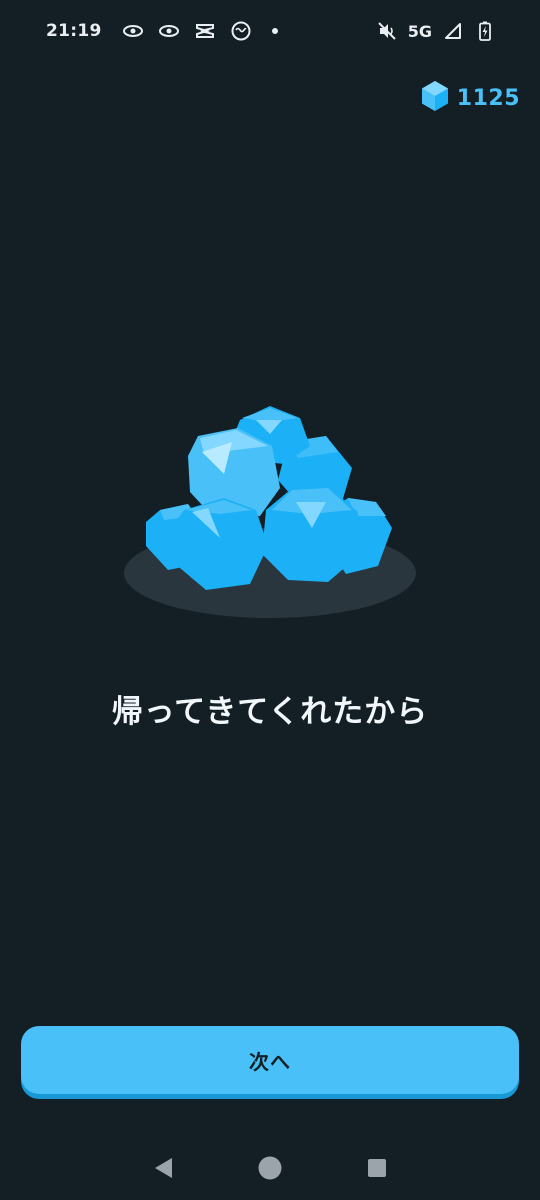 The width and height of the screenshot is (540, 1200). What do you see at coordinates (436, 31) in the screenshot?
I see `status-right: 5G` at bounding box center [436, 31].